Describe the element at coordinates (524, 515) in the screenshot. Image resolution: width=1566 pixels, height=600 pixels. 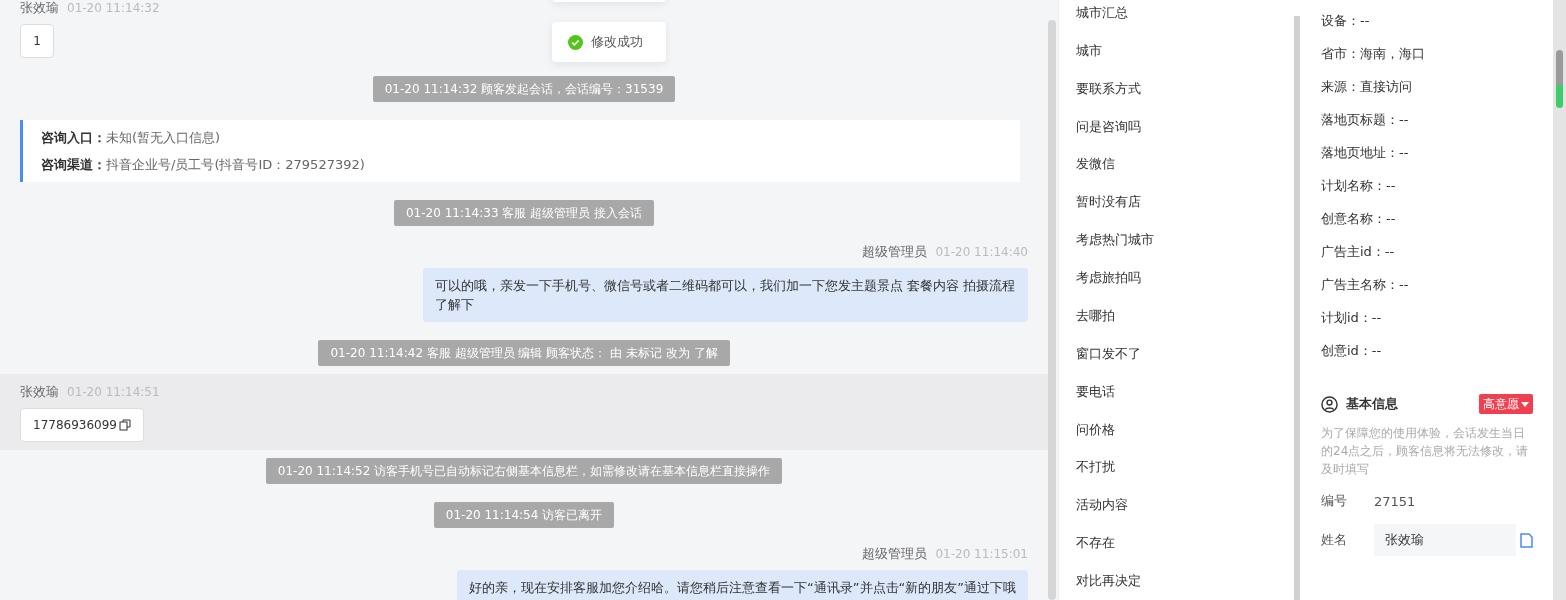
I see `system-notice: 01-20 11:14:54 访客已离开` at that location.